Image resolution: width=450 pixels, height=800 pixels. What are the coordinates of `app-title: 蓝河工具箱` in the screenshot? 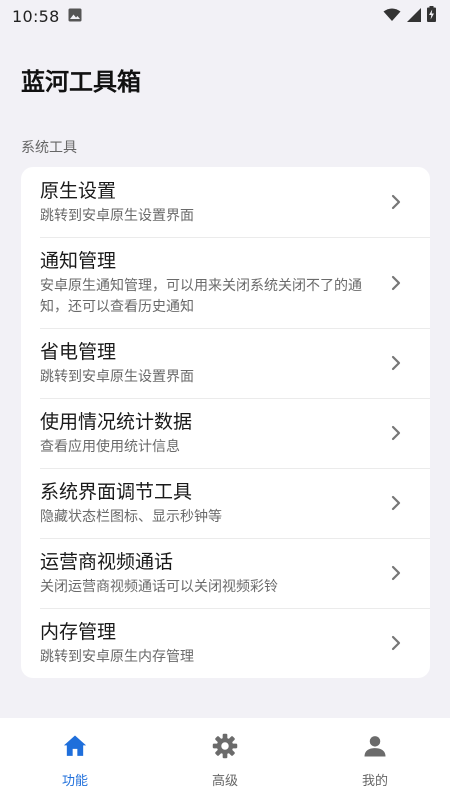 It's located at (81, 82).